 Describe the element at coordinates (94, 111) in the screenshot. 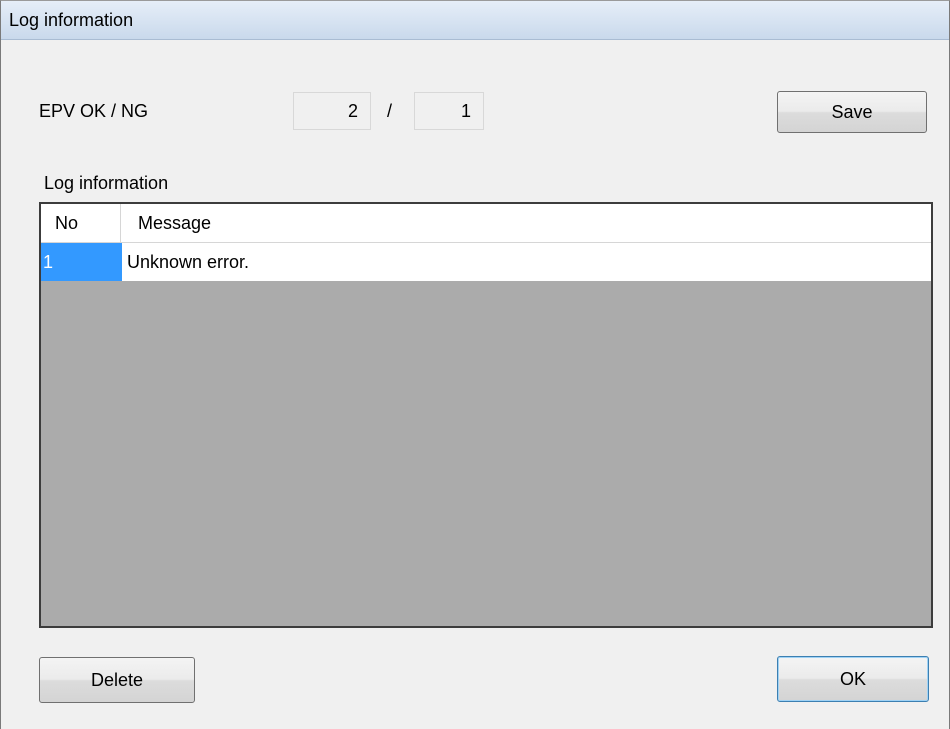

I see `epv-ok-ng-label: EPV OK / NG` at that location.